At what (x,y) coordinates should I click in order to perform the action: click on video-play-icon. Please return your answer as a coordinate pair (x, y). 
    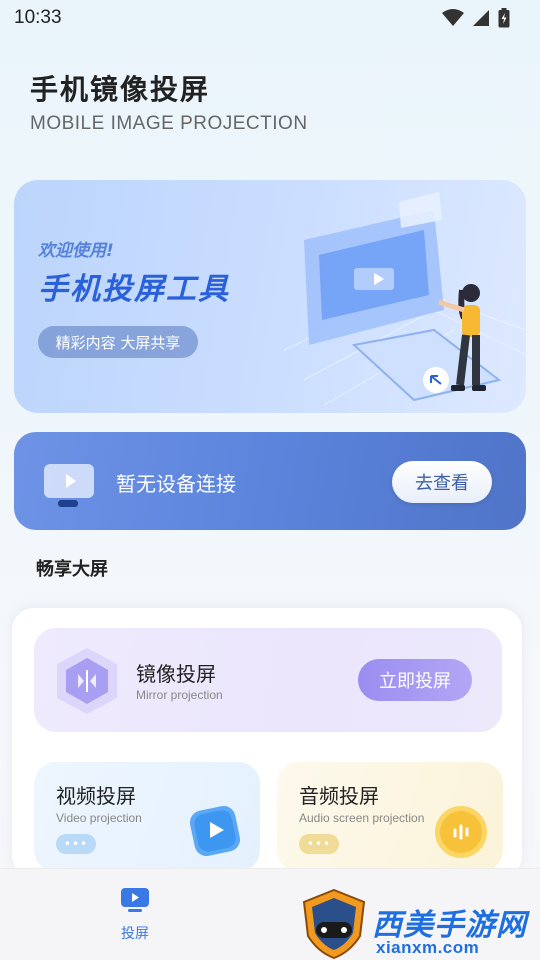
    Looking at the image, I should click on (215, 831).